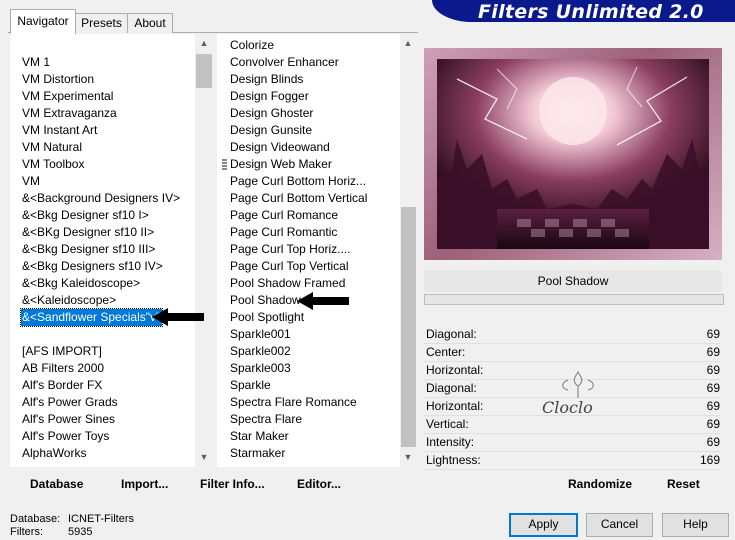 The height and width of the screenshot is (540, 735). Describe the element at coordinates (317, 334) in the screenshot. I see `filter-item: Sparkle001` at that location.